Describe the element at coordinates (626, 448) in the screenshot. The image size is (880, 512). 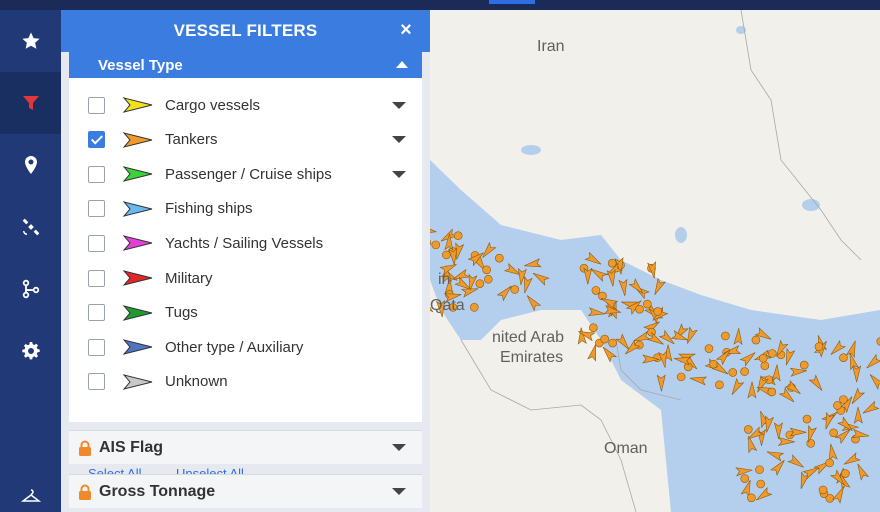
I see `map-label-oman: Oman` at that location.